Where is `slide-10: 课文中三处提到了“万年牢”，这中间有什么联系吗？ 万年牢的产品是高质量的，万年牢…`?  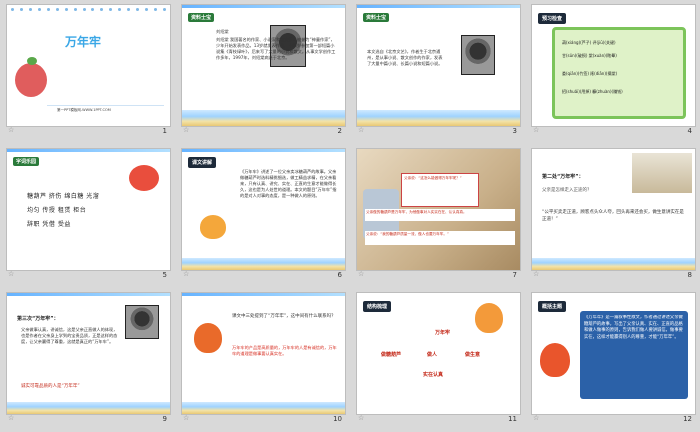 slide-10: 课文中三处提到了“万年牢”，这中间有什么联系吗？ 万年牢的产品是高质量的，万年牢… is located at coordinates (263, 353).